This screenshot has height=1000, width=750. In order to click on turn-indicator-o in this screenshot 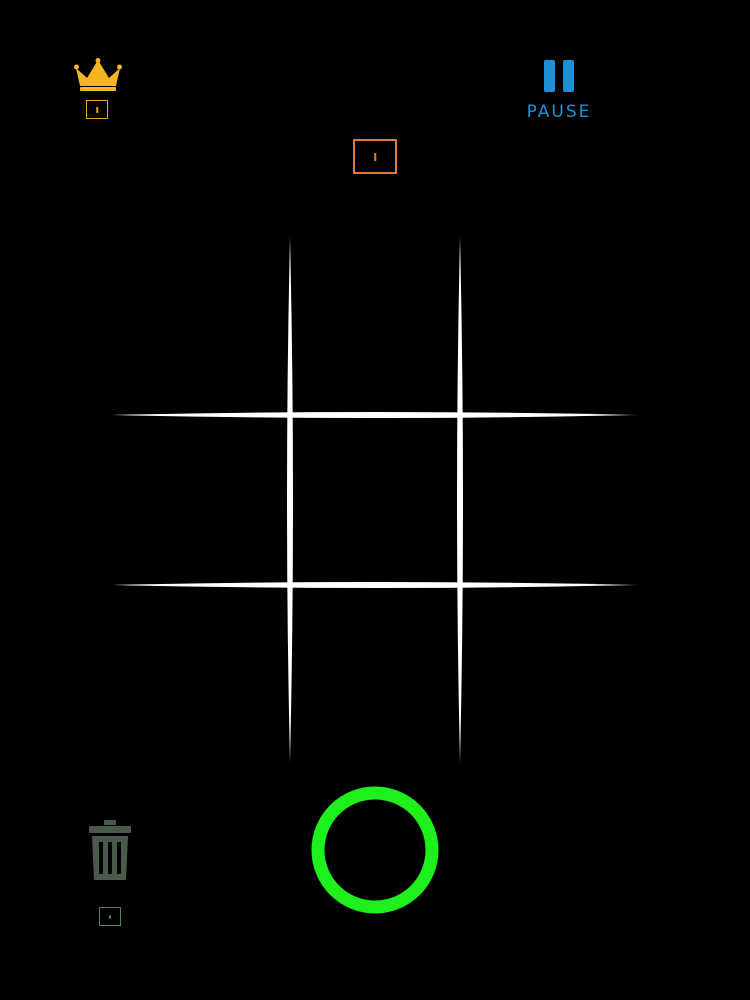, I will do `click(375, 850)`.